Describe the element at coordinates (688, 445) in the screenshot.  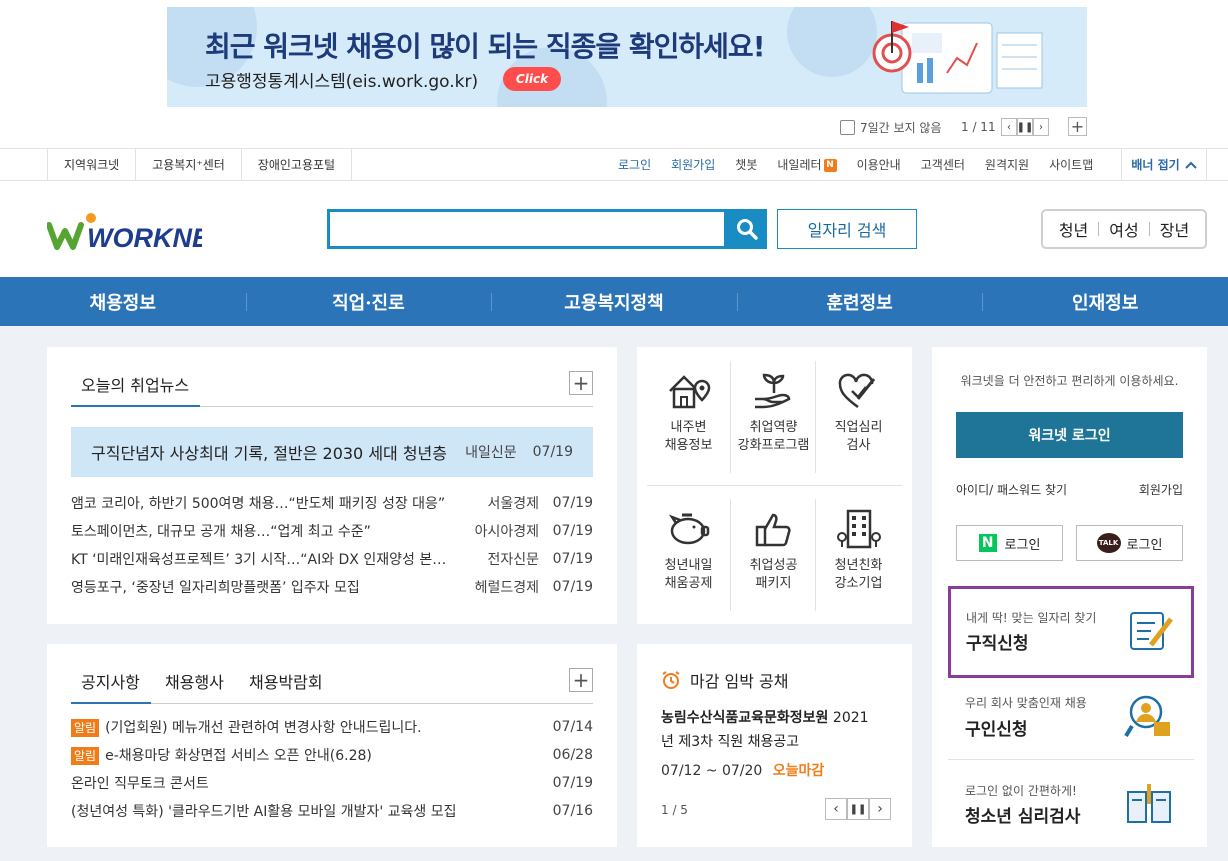
I see `service-label: 채용정보` at that location.